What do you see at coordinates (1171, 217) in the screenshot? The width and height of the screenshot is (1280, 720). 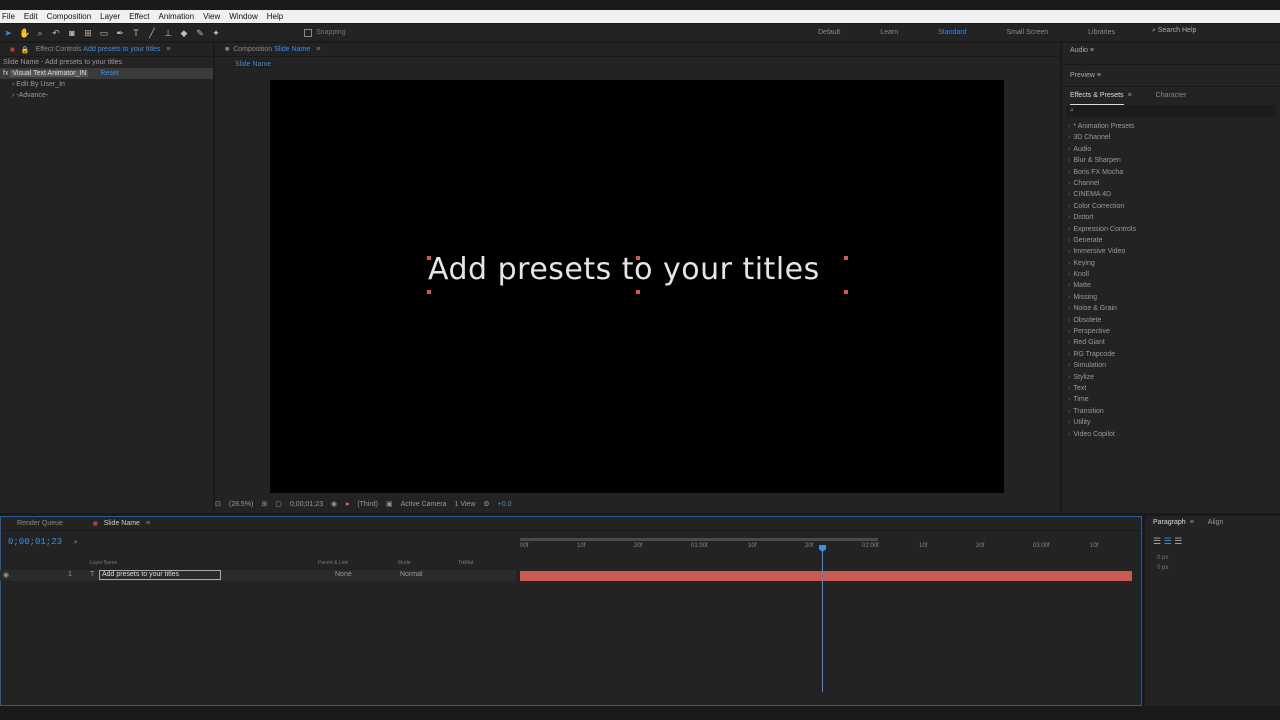 I see `list-item: Distort` at bounding box center [1171, 217].